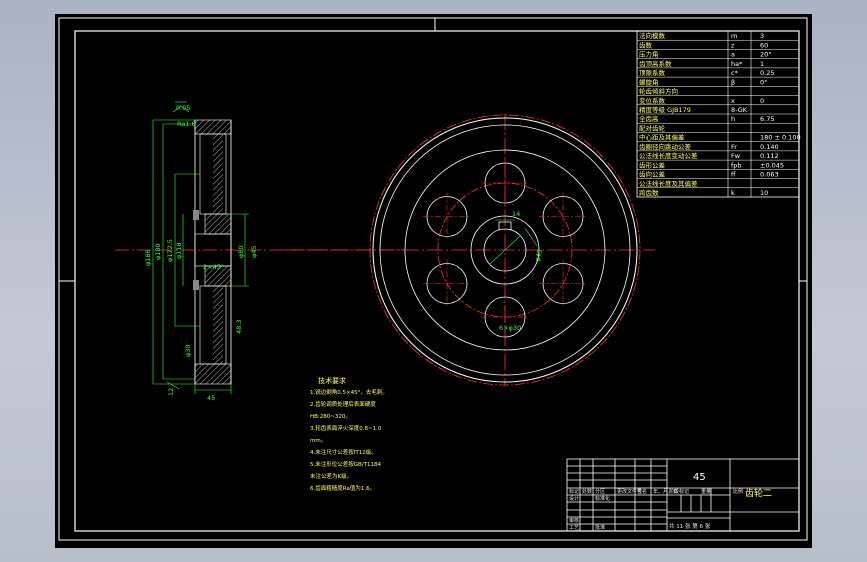  Describe the element at coordinates (762, 36) in the screenshot. I see `param-value: 3` at that location.